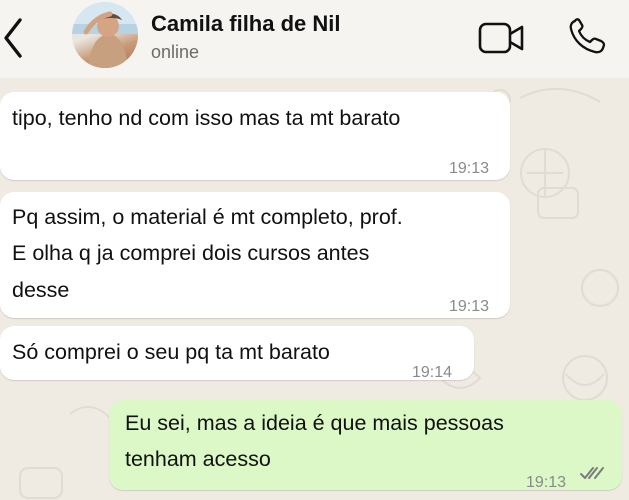 The height and width of the screenshot is (500, 629). Describe the element at coordinates (175, 52) in the screenshot. I see `contact-status: online` at that location.